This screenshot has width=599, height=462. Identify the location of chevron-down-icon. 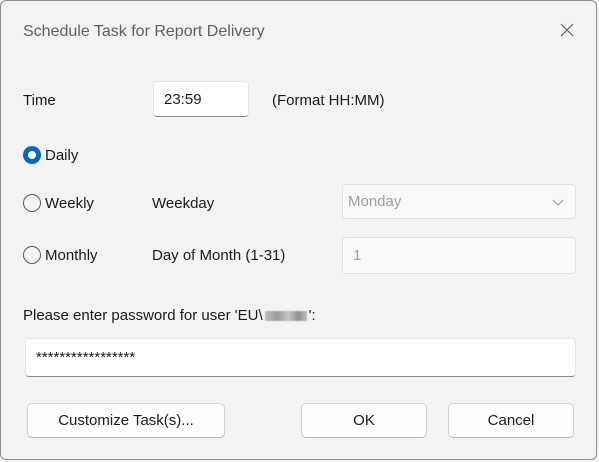
(558, 202).